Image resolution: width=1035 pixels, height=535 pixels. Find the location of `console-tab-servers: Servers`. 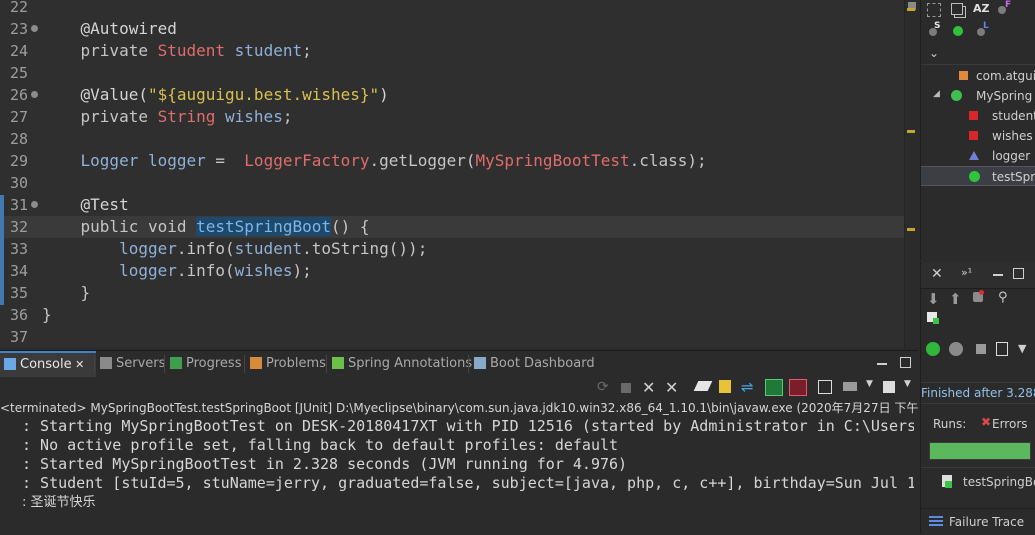

console-tab-servers: Servers is located at coordinates (131, 364).